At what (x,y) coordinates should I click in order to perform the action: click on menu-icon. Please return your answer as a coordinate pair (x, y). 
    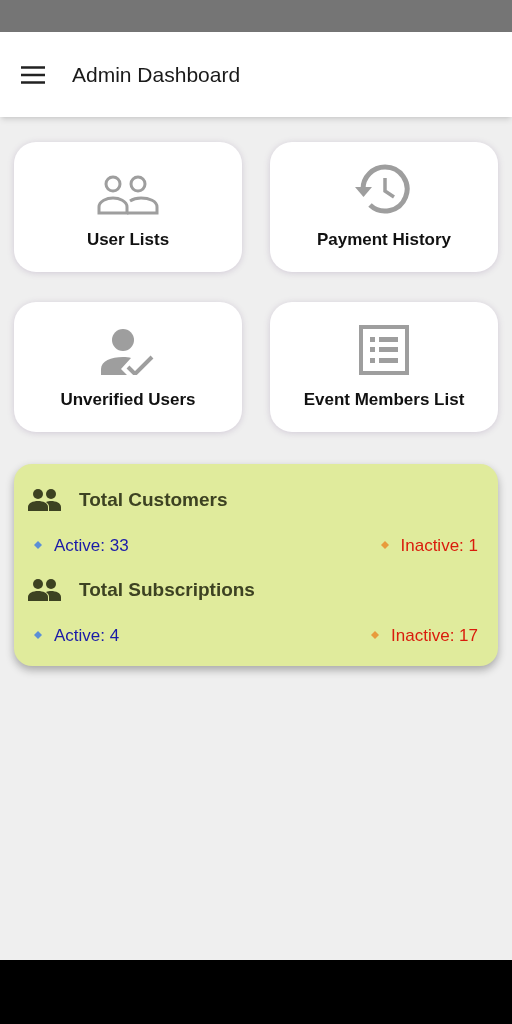
    Looking at the image, I should click on (33, 74).